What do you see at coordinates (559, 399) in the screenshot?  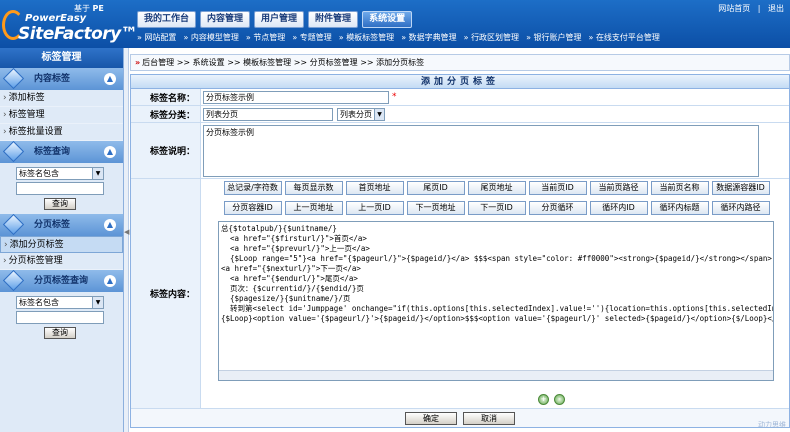 I see `shrink-editor-icon: -` at bounding box center [559, 399].